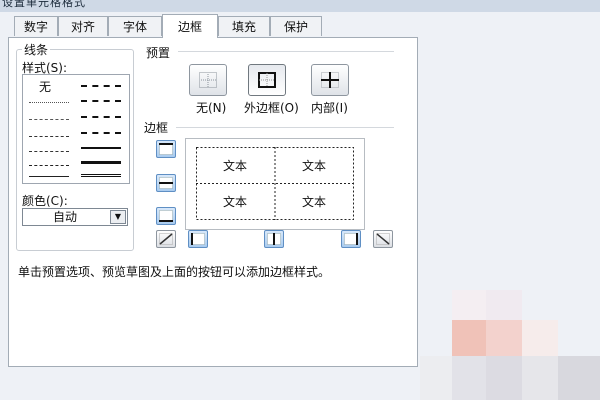  What do you see at coordinates (286, 51) in the screenshot?
I see `presets-separator` at bounding box center [286, 51].